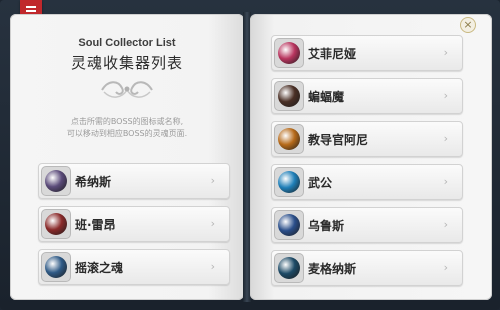  I want to click on close-icon: ×, so click(468, 25).